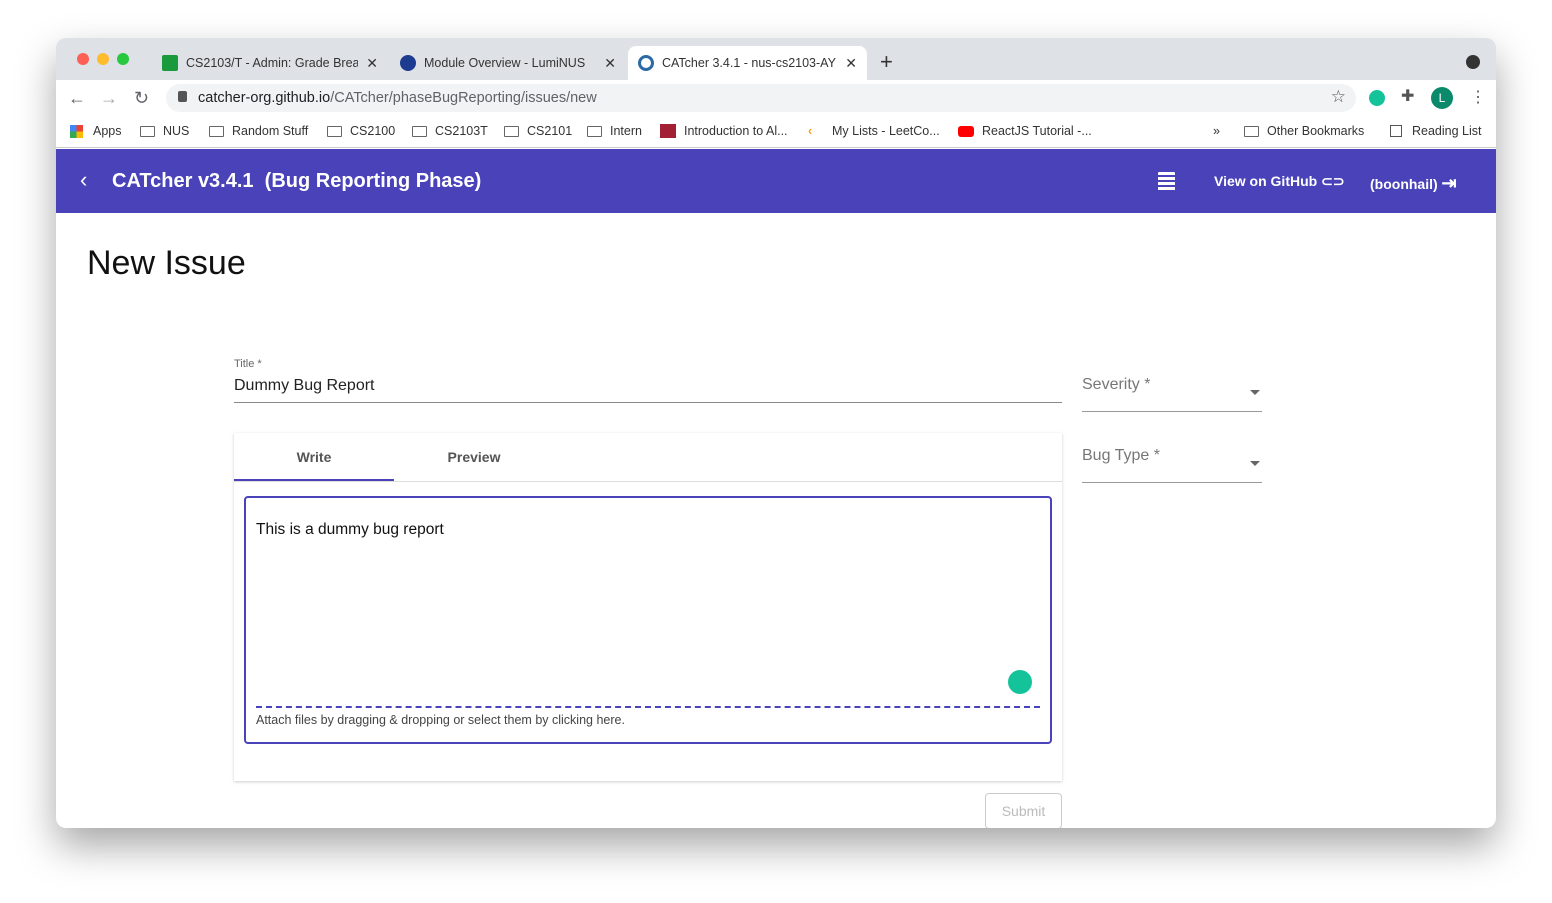 This screenshot has height=903, width=1552. I want to click on maximize-window-button, so click(123, 59).